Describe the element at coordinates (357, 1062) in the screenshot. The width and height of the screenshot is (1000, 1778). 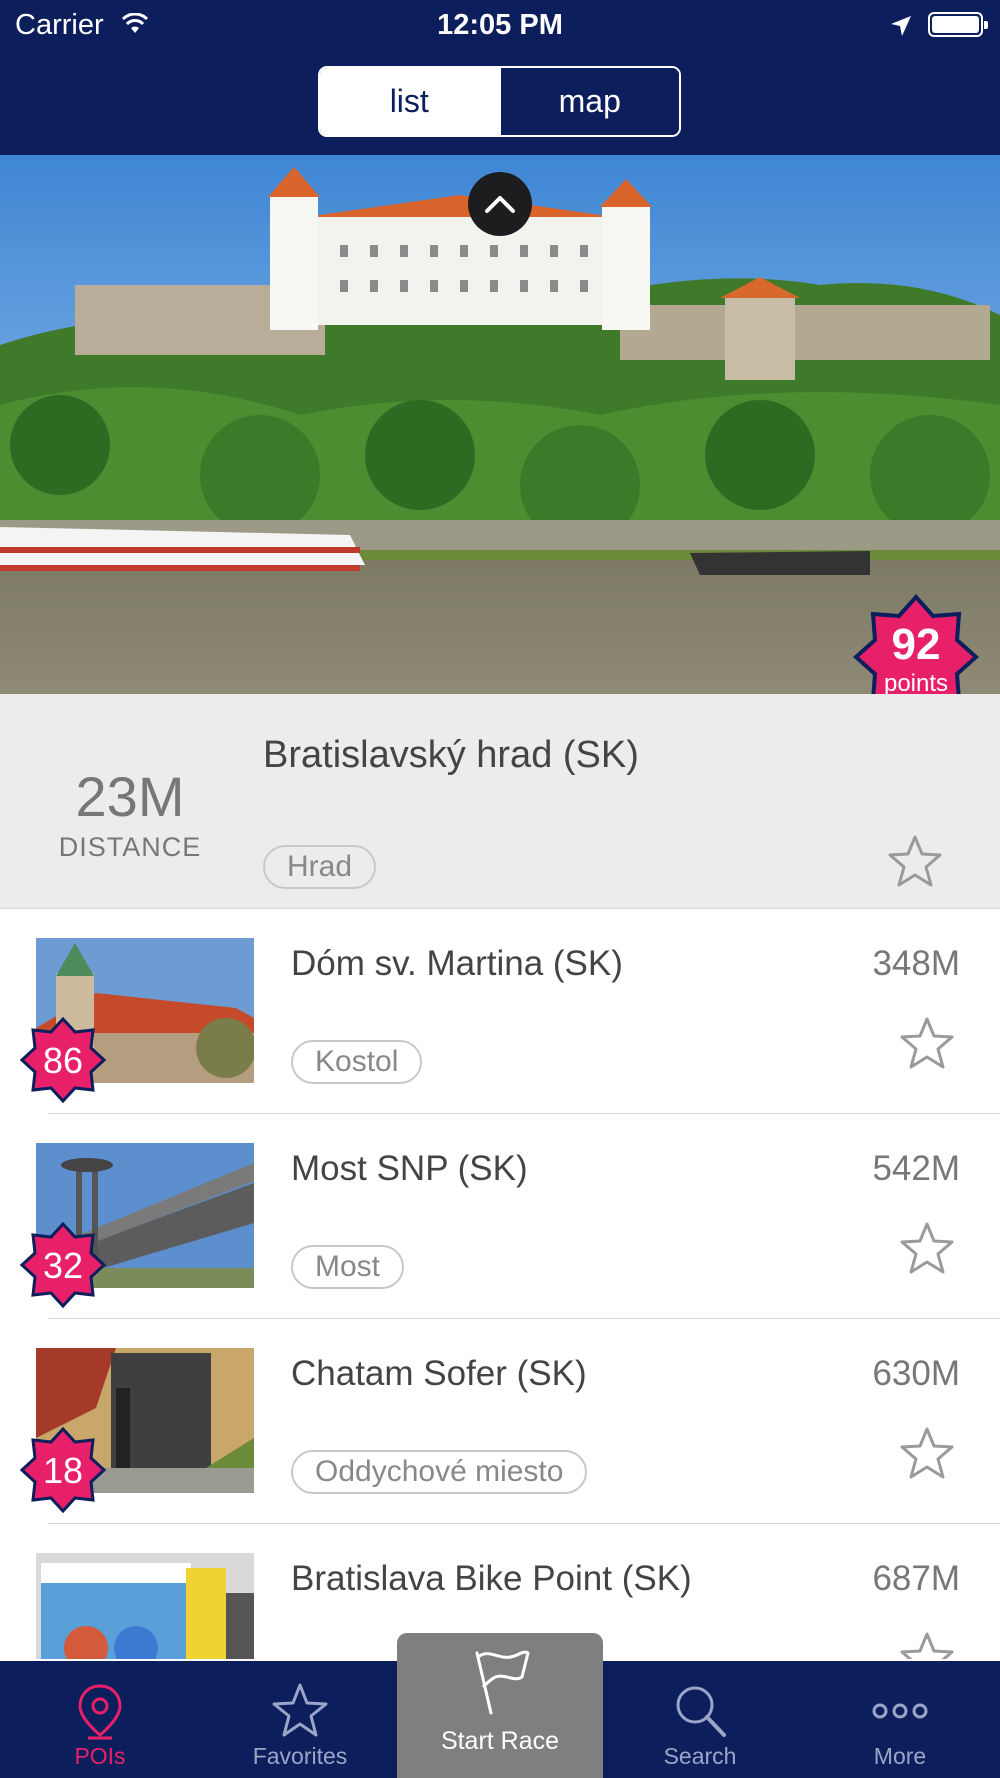
I see `category-tag: Kostol` at that location.